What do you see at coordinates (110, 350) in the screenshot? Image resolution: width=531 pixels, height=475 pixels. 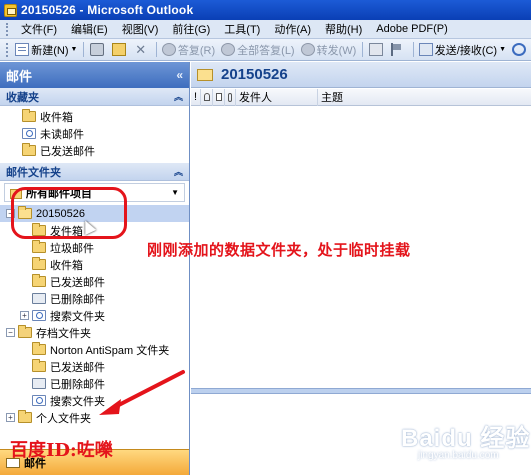 I see `tree-item-label: Norton AntiSpam 文件夹` at bounding box center [110, 350].